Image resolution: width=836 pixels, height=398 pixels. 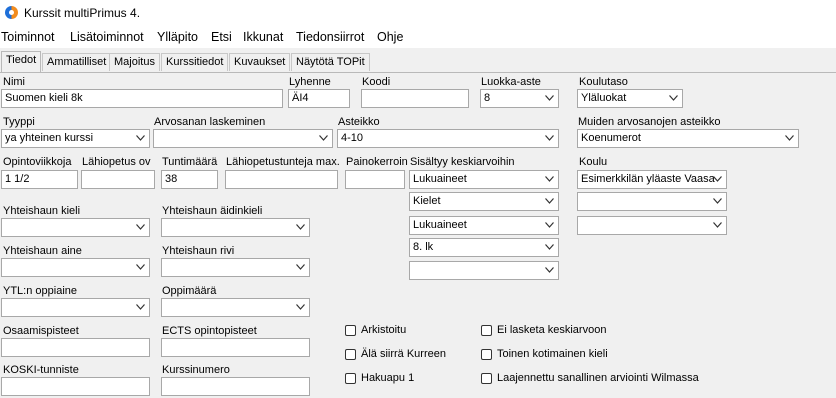 I want to click on nimi-input: Suomen kieli 8k, so click(x=142, y=98).